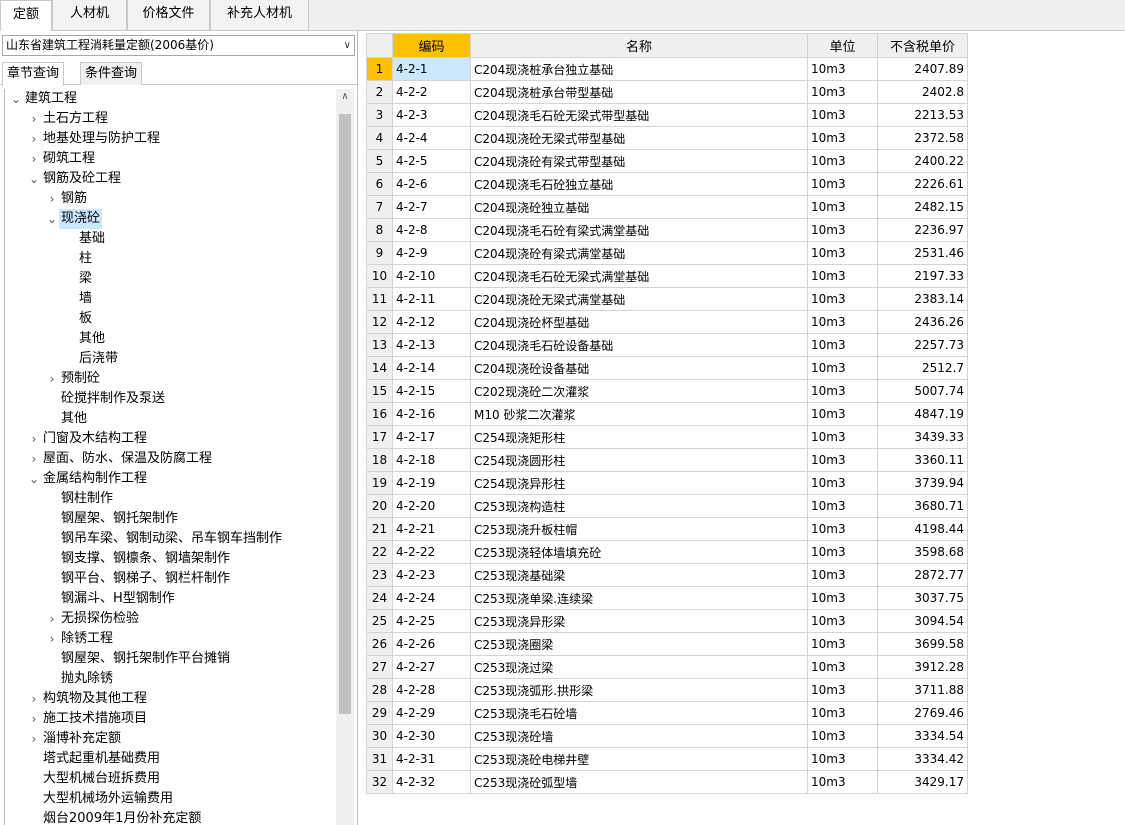 This screenshot has width=1125, height=825. Describe the element at coordinates (170, 817) in the screenshot. I see `tree-node: 烟台2009年1月份补充定额` at that location.